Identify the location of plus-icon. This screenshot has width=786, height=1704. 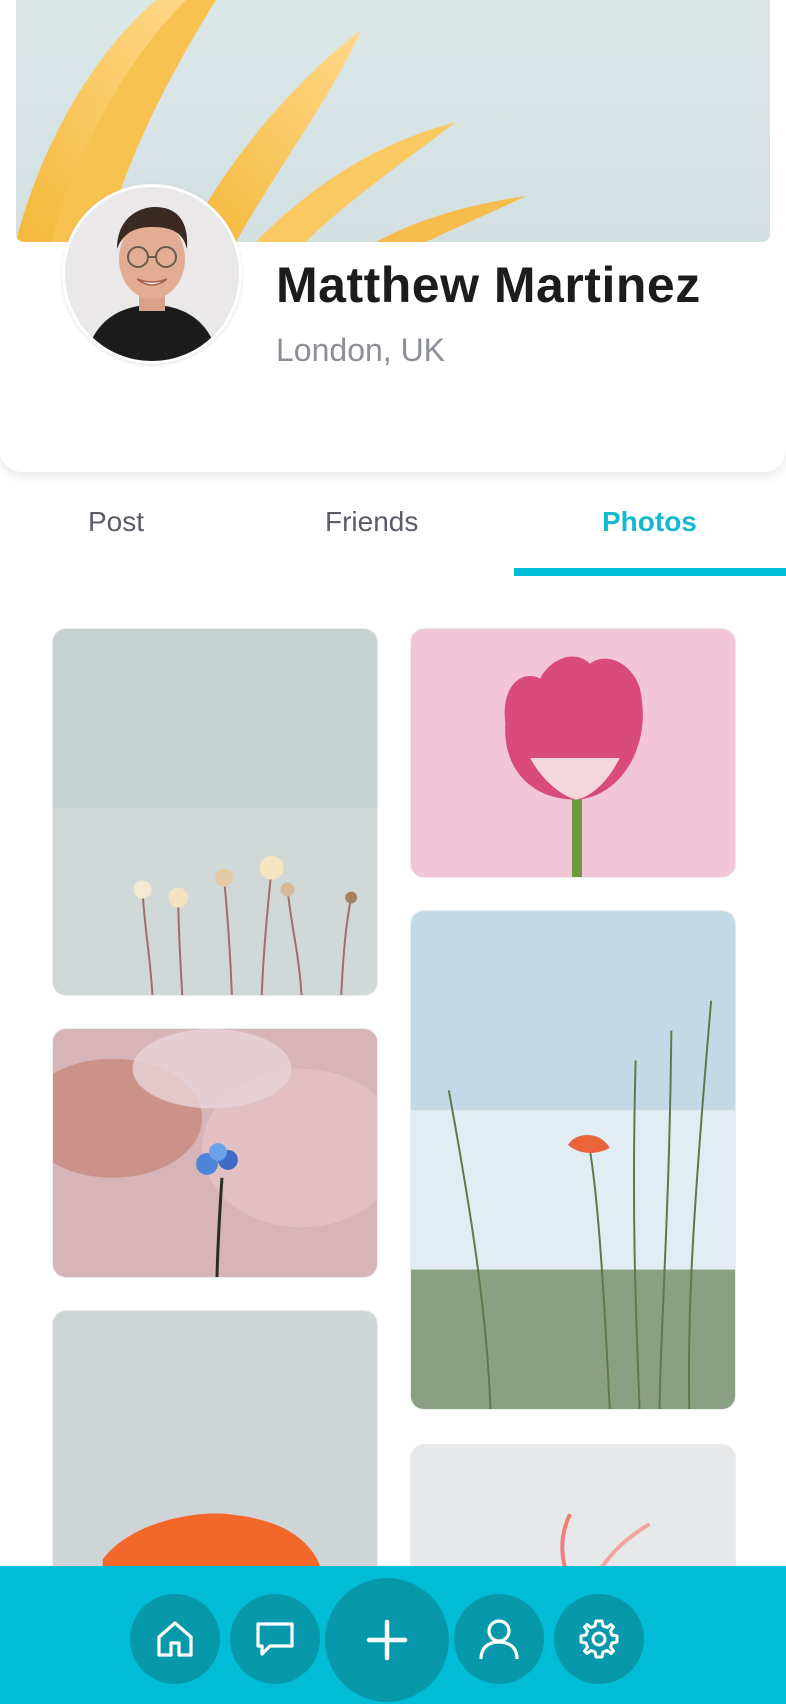
(387, 1640).